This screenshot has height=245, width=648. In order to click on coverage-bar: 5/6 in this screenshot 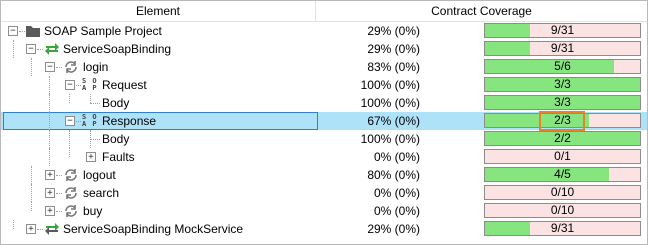, I will do `click(562, 66)`.